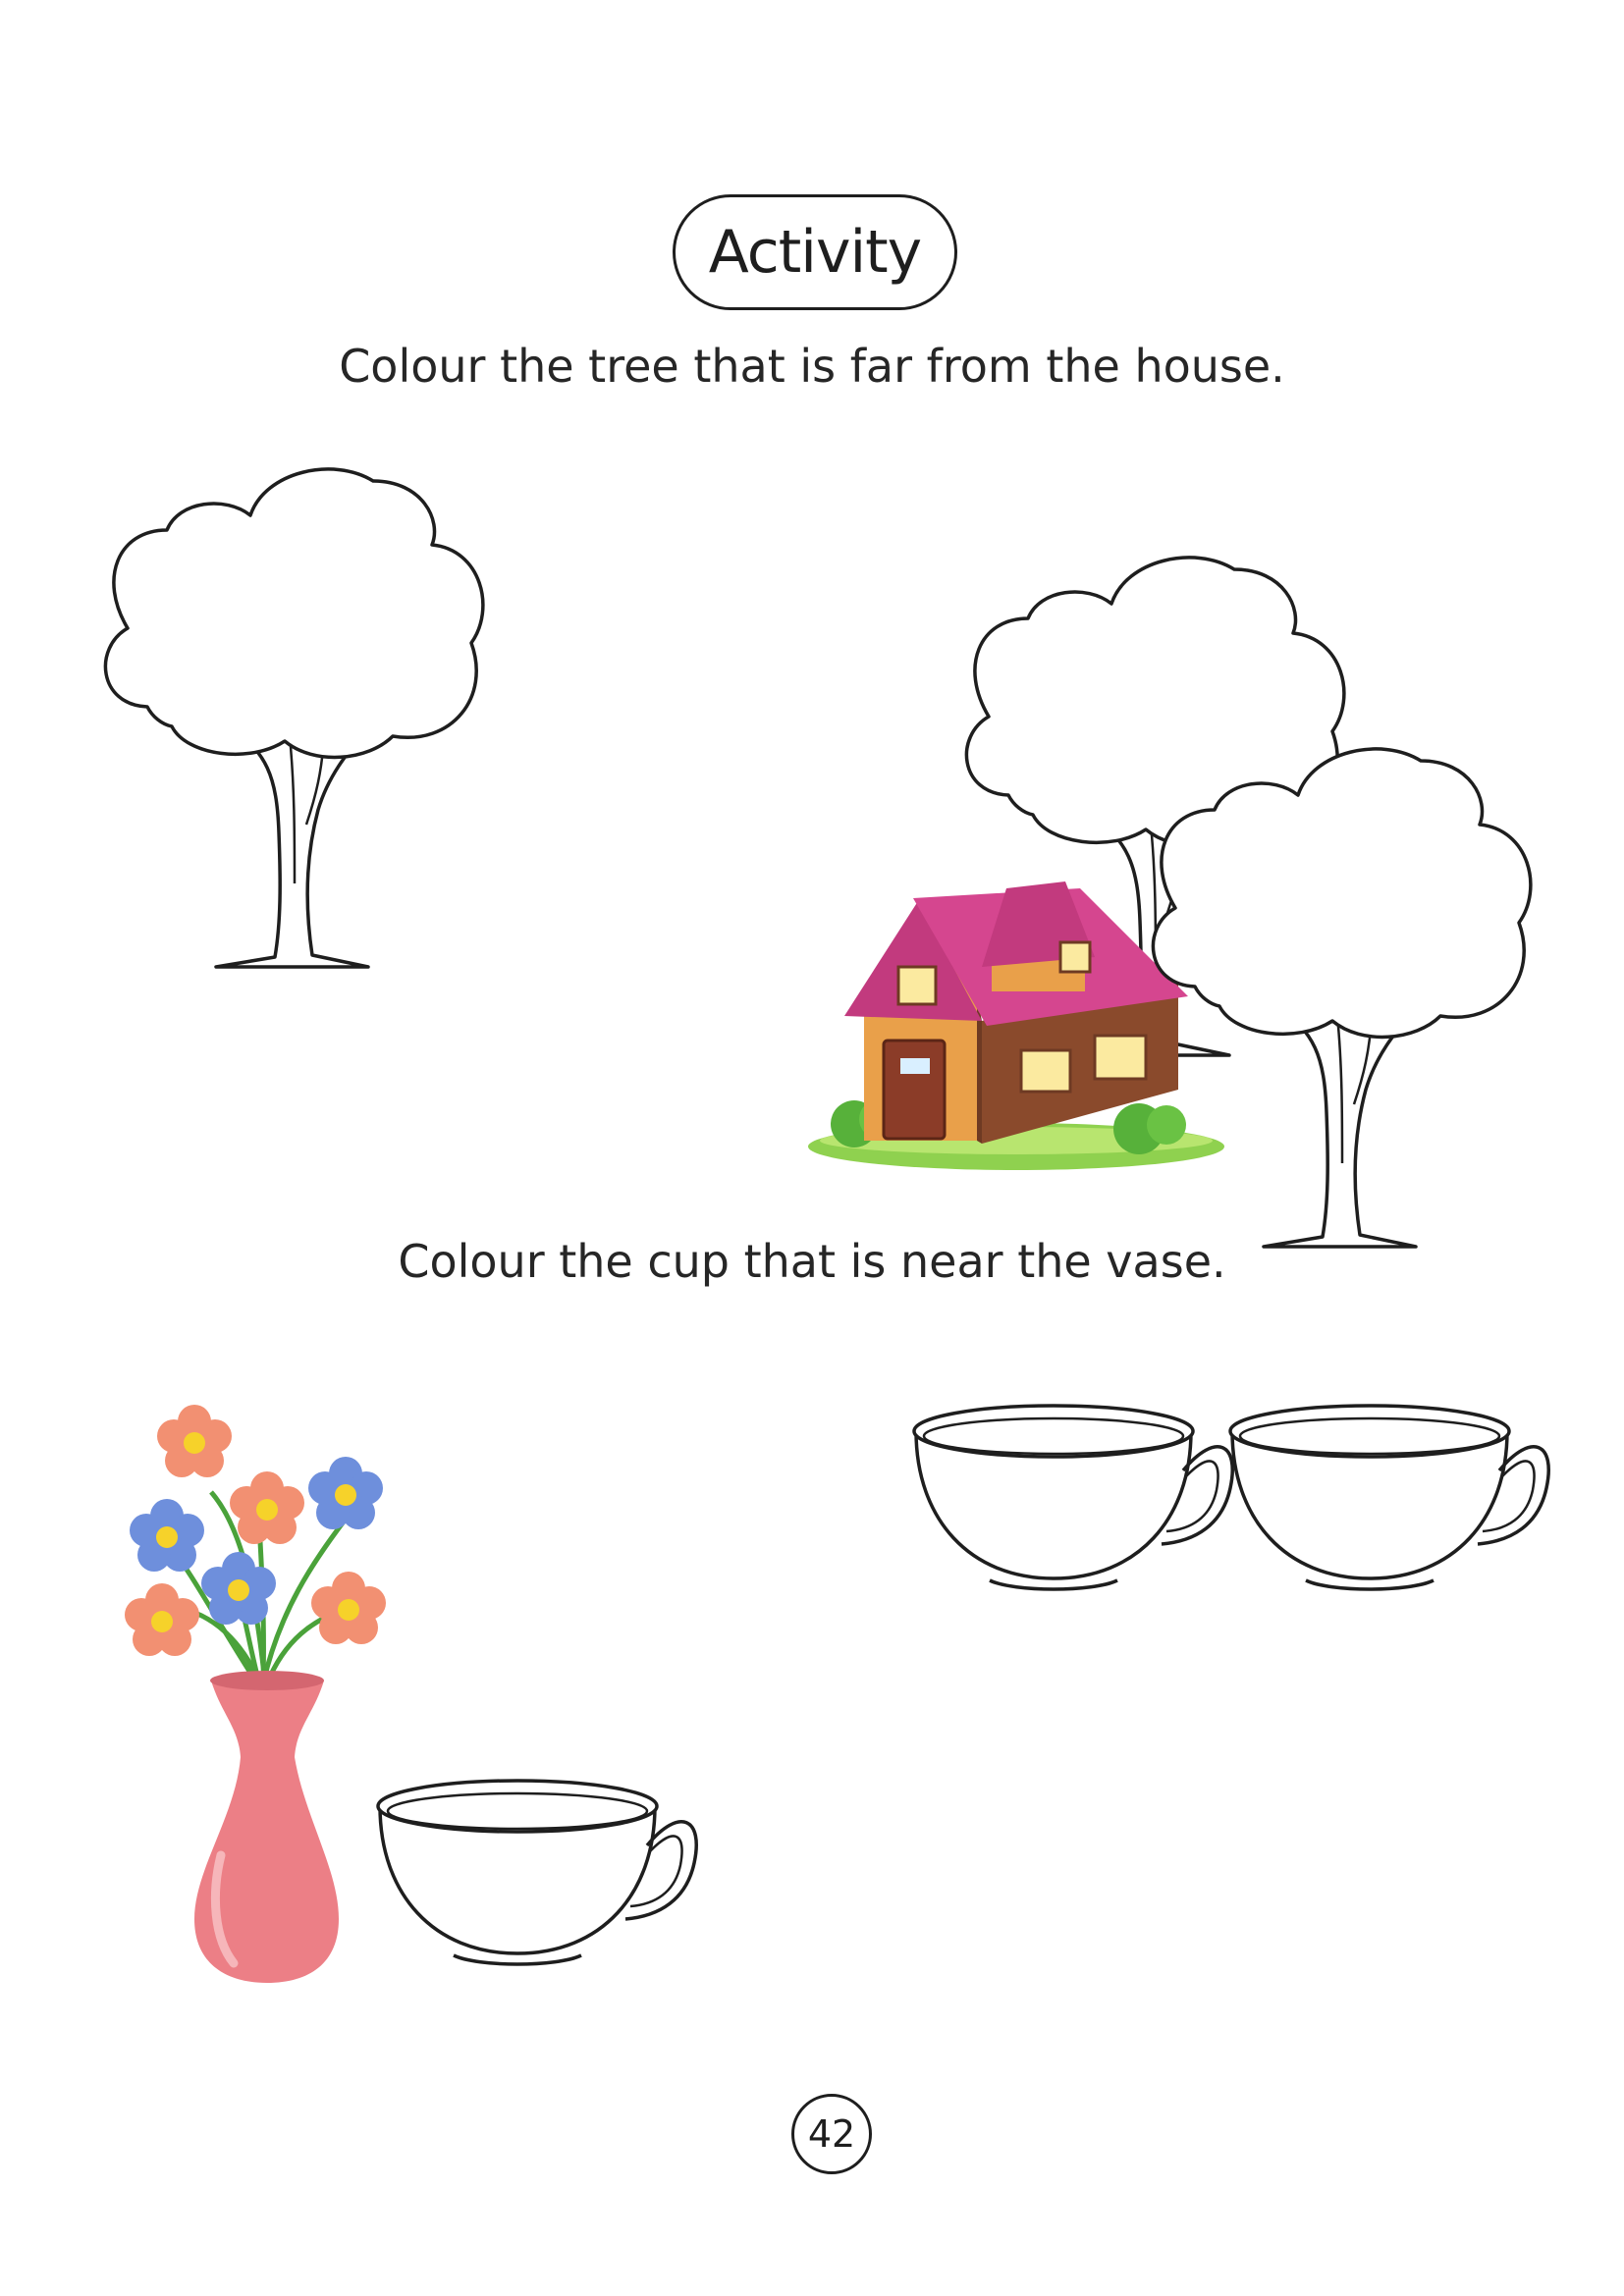  I want to click on page-number: 42, so click(831, 2134).